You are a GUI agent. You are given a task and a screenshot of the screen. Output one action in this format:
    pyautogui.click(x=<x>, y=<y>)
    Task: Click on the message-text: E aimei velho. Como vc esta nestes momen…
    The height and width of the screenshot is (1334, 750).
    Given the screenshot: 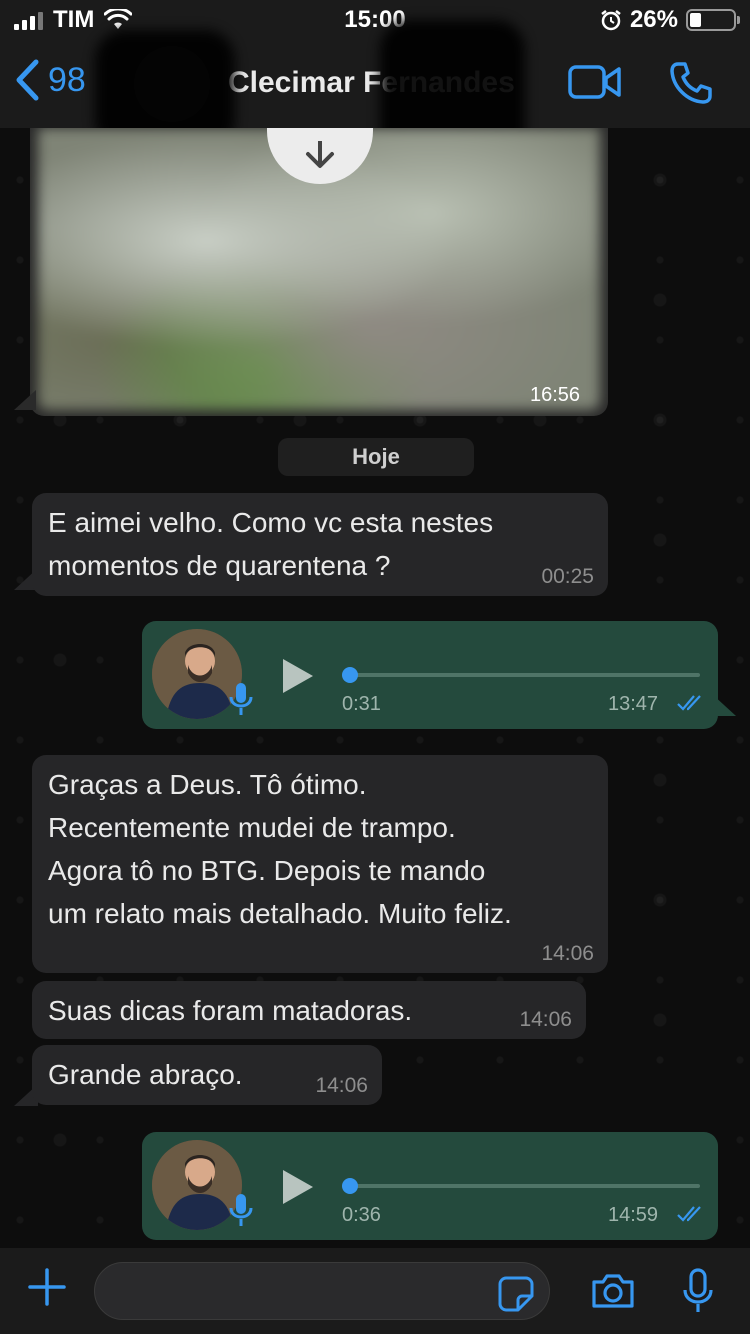 What is the action you would take?
    pyautogui.click(x=271, y=544)
    